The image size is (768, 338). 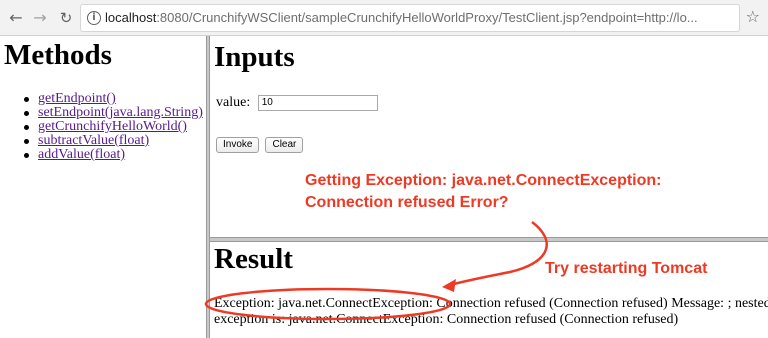 I want to click on method-link-get-hello-world: getCrunchifyHelloWorld(), so click(x=112, y=126).